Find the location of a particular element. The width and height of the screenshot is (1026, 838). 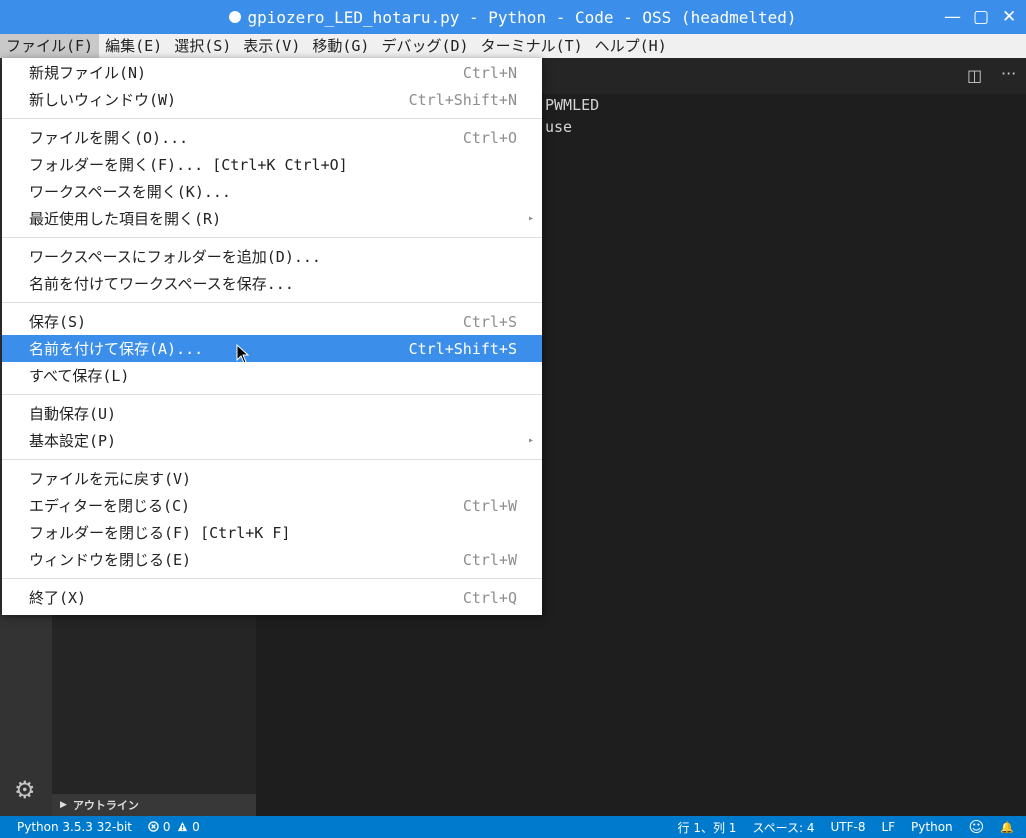

menu-edit: 編集(E) is located at coordinates (133, 46).